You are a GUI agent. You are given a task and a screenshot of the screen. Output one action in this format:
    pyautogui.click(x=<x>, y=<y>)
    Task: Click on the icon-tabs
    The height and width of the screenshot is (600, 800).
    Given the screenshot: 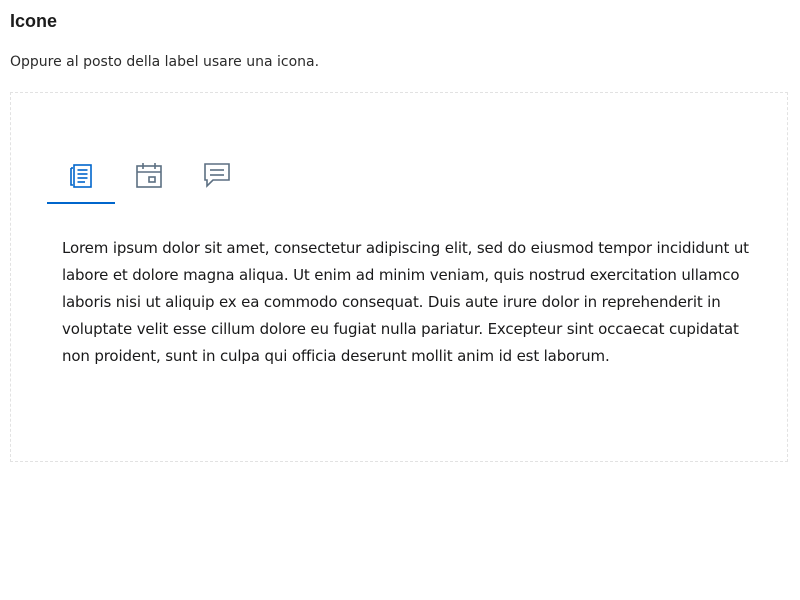 What is the action you would take?
    pyautogui.click(x=149, y=179)
    